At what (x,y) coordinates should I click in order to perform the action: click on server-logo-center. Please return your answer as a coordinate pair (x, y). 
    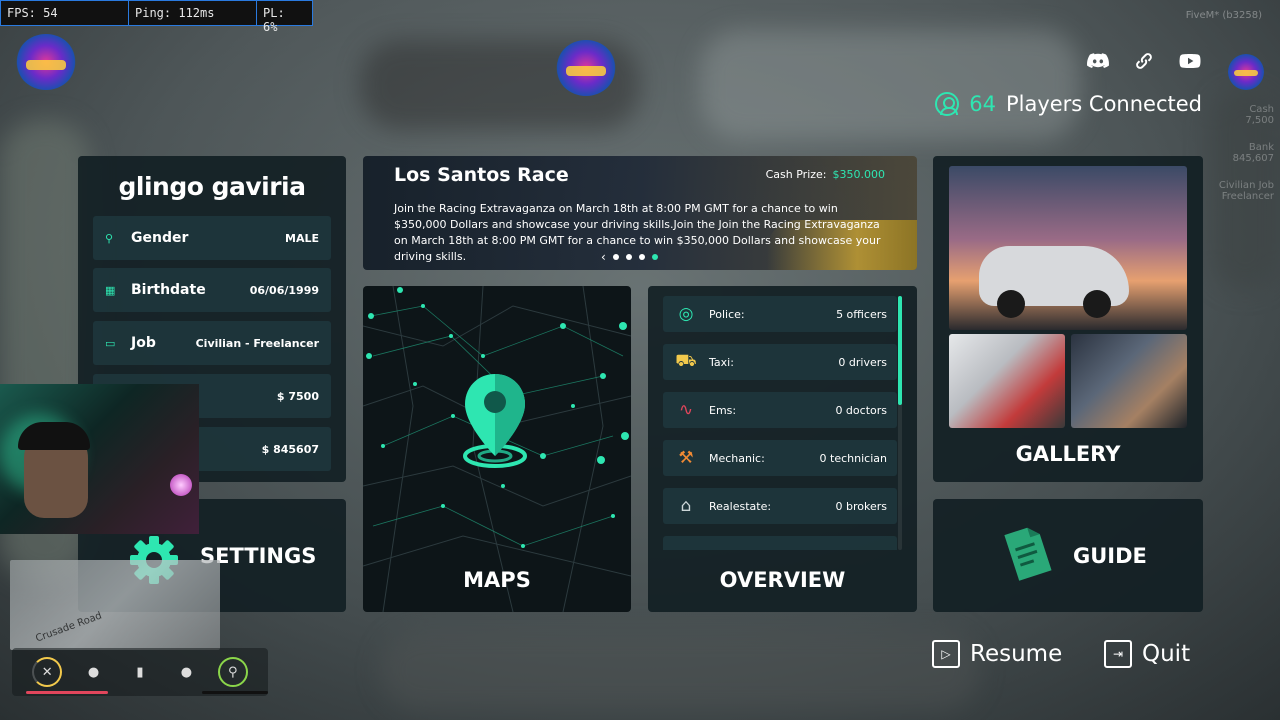
    Looking at the image, I should click on (586, 68).